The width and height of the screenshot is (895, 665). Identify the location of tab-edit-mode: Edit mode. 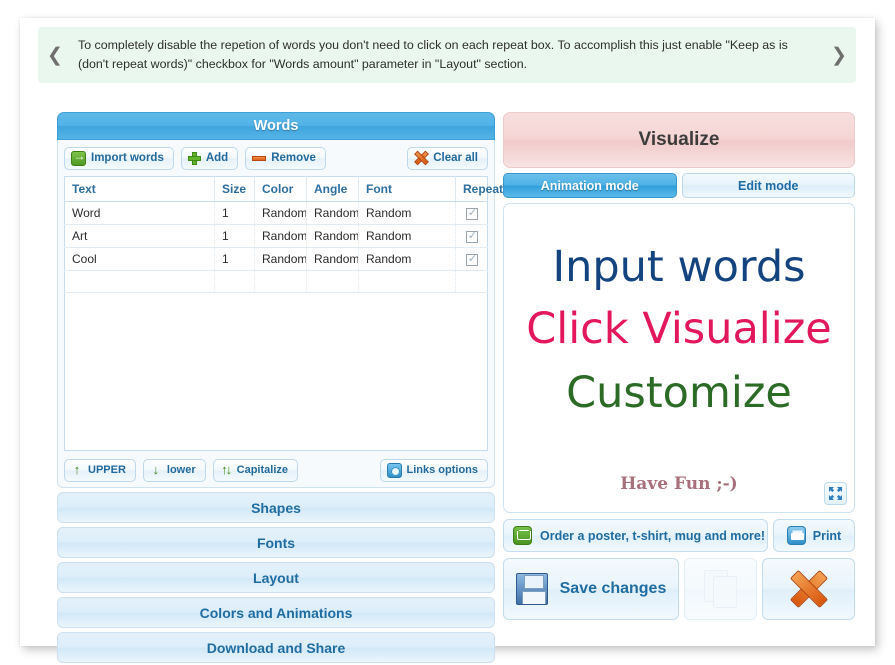
(768, 185).